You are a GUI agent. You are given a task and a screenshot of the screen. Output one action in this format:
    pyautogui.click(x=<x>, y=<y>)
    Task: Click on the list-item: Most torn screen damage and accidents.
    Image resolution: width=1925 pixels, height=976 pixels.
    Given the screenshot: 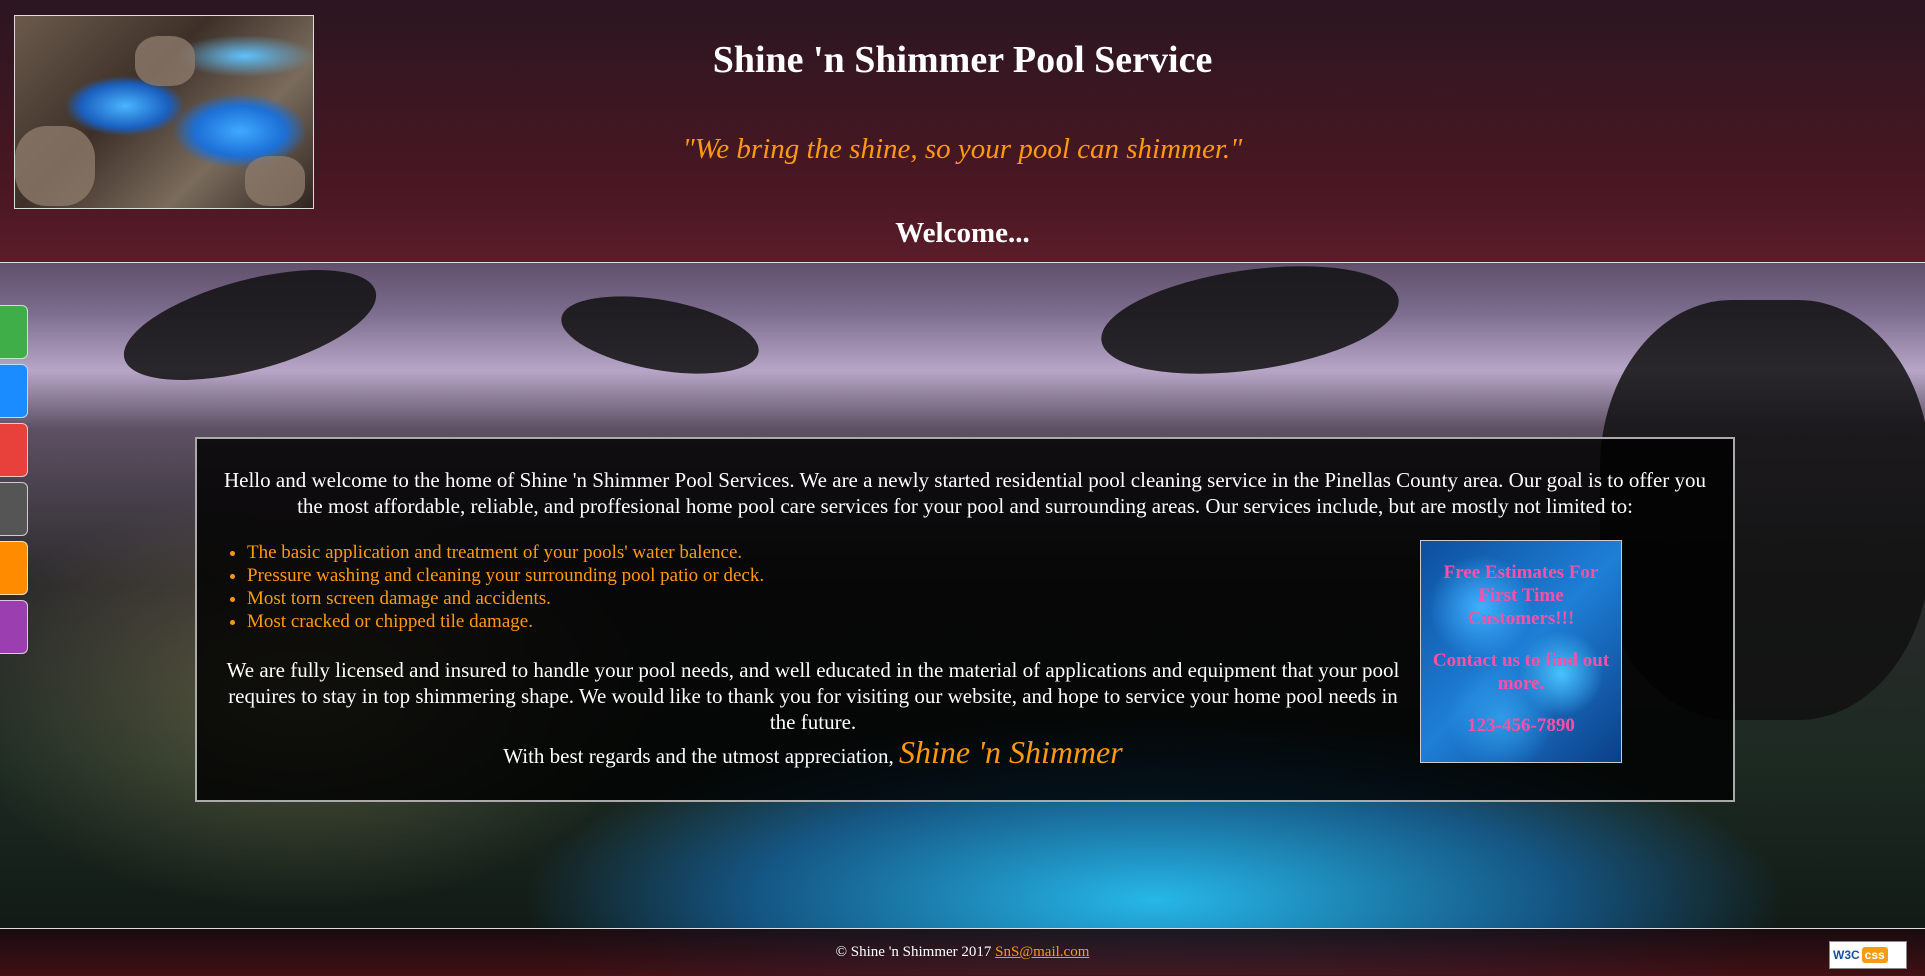 What is the action you would take?
    pyautogui.click(x=505, y=598)
    